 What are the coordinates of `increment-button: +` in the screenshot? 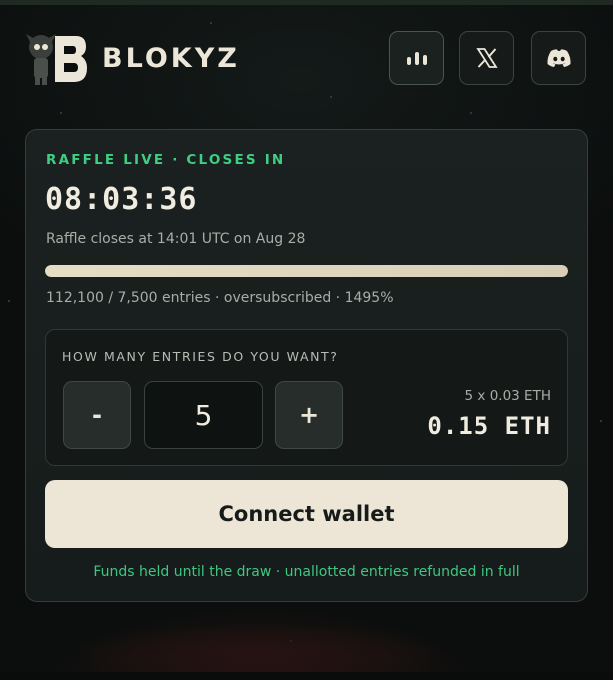 It's located at (309, 415).